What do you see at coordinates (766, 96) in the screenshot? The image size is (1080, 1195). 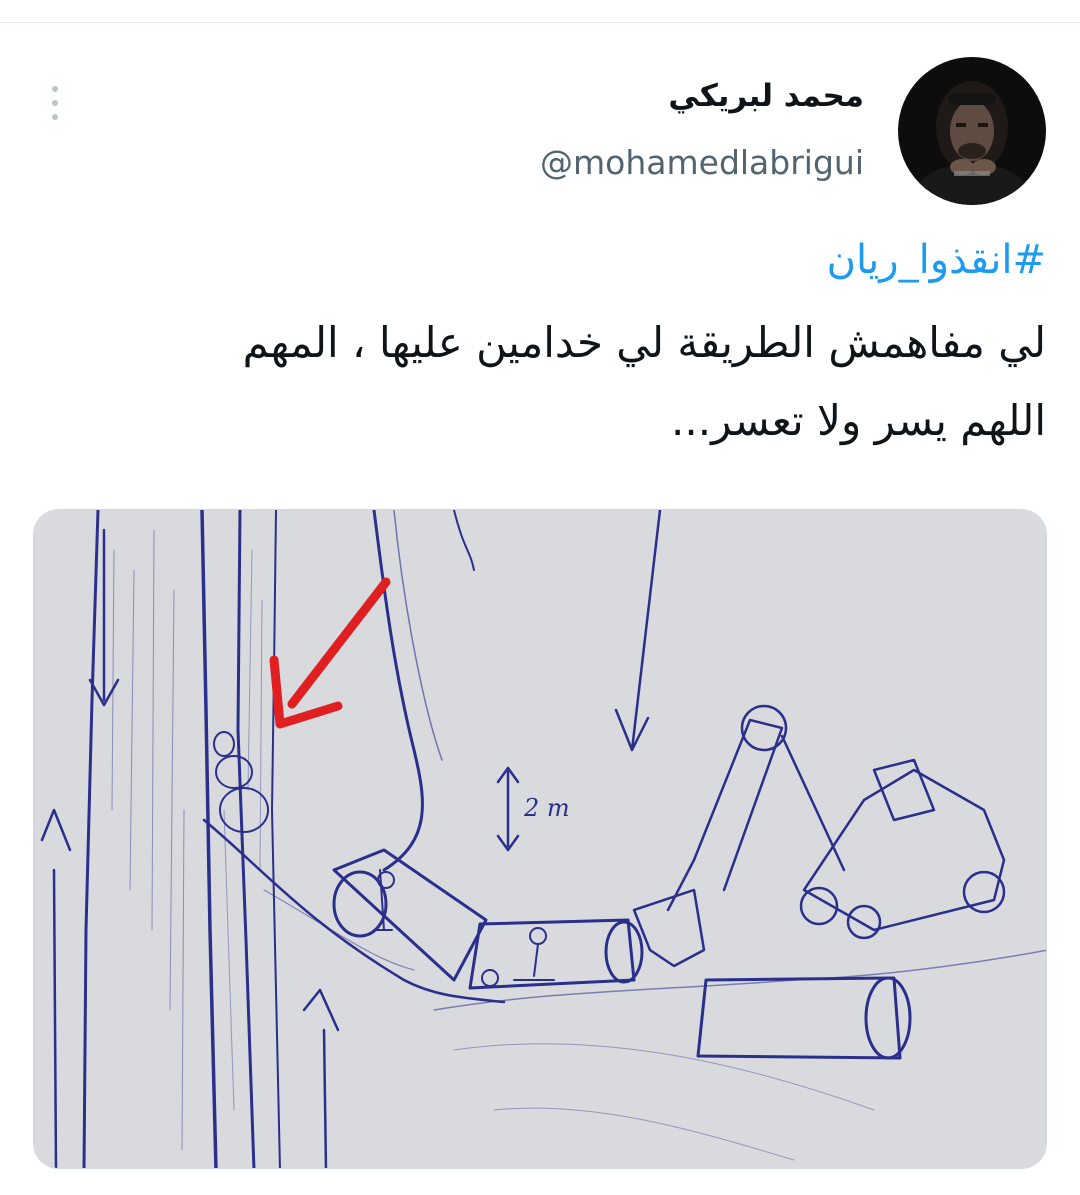 I see `author-display-name: محمد لبريكي` at bounding box center [766, 96].